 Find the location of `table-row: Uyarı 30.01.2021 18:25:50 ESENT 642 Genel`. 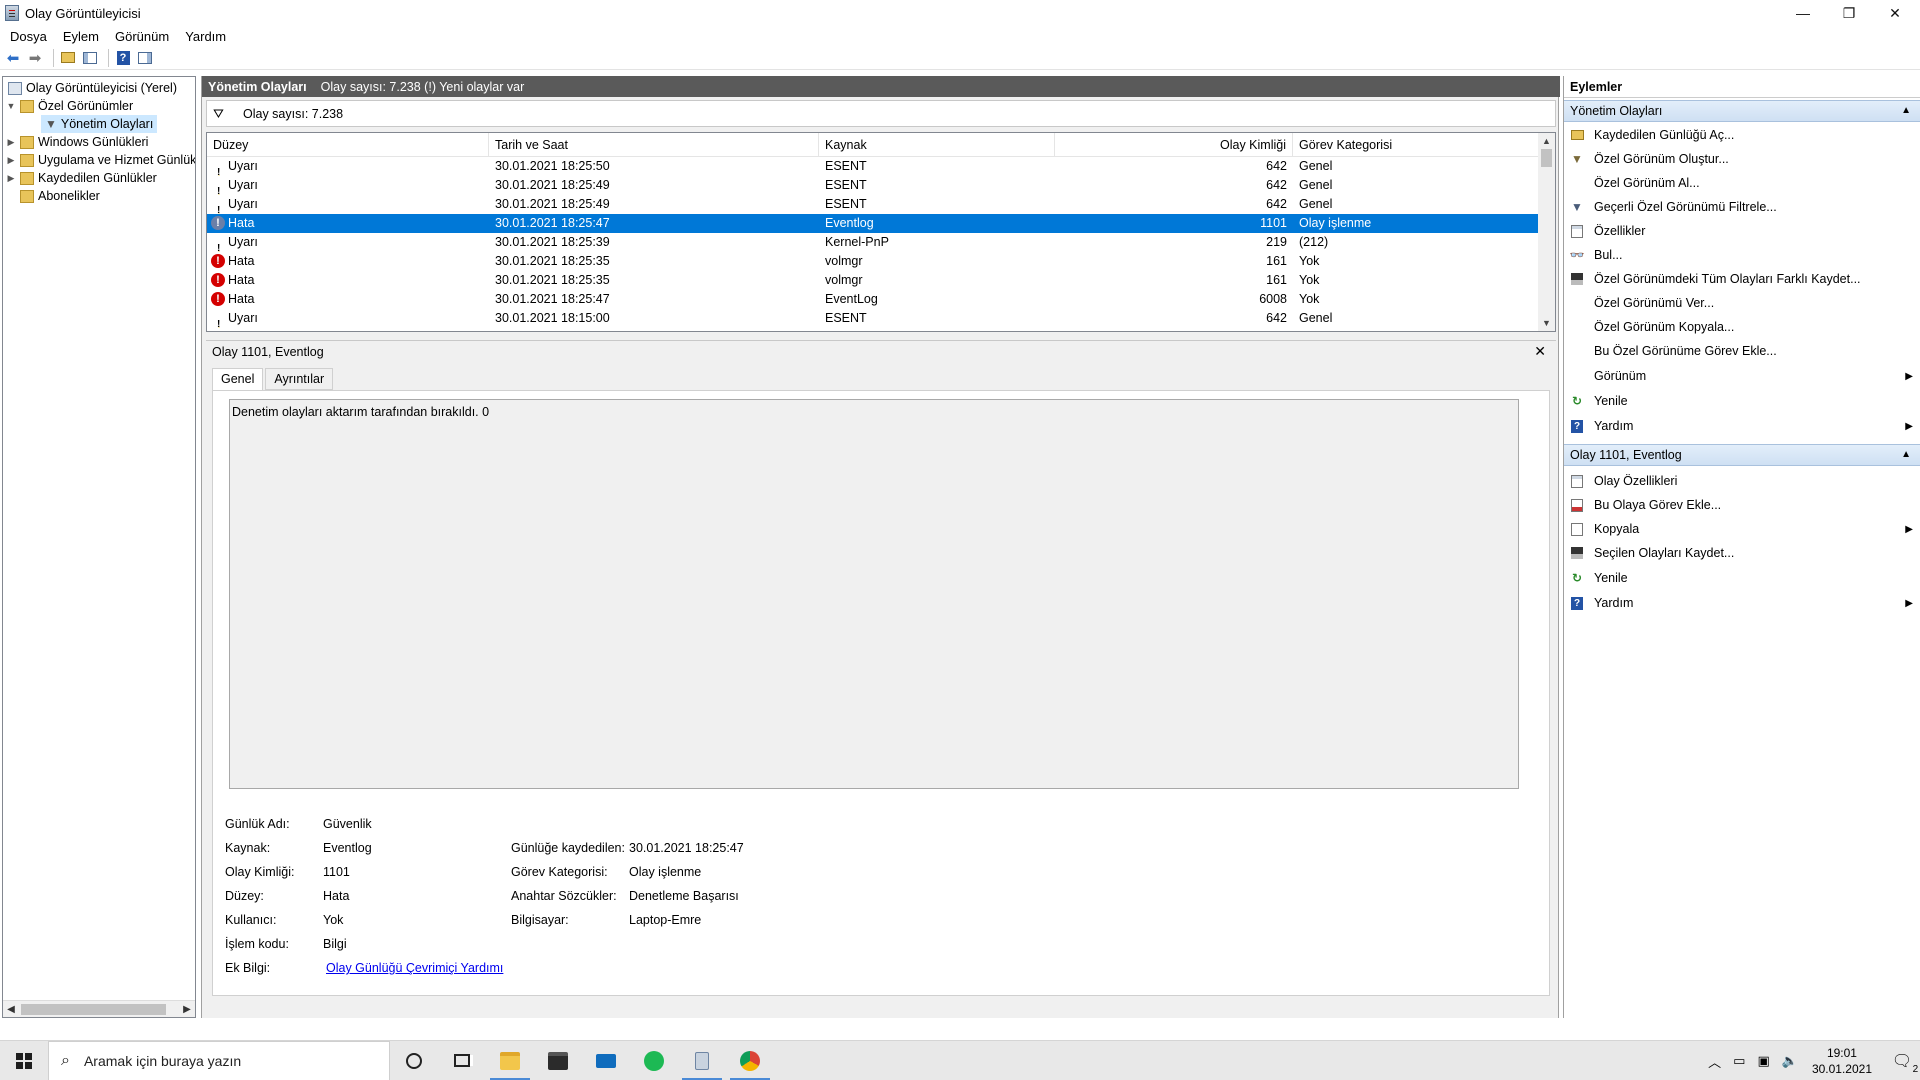

table-row: Uyarı 30.01.2021 18:25:50 ESENT 642 Genel is located at coordinates (873, 166).